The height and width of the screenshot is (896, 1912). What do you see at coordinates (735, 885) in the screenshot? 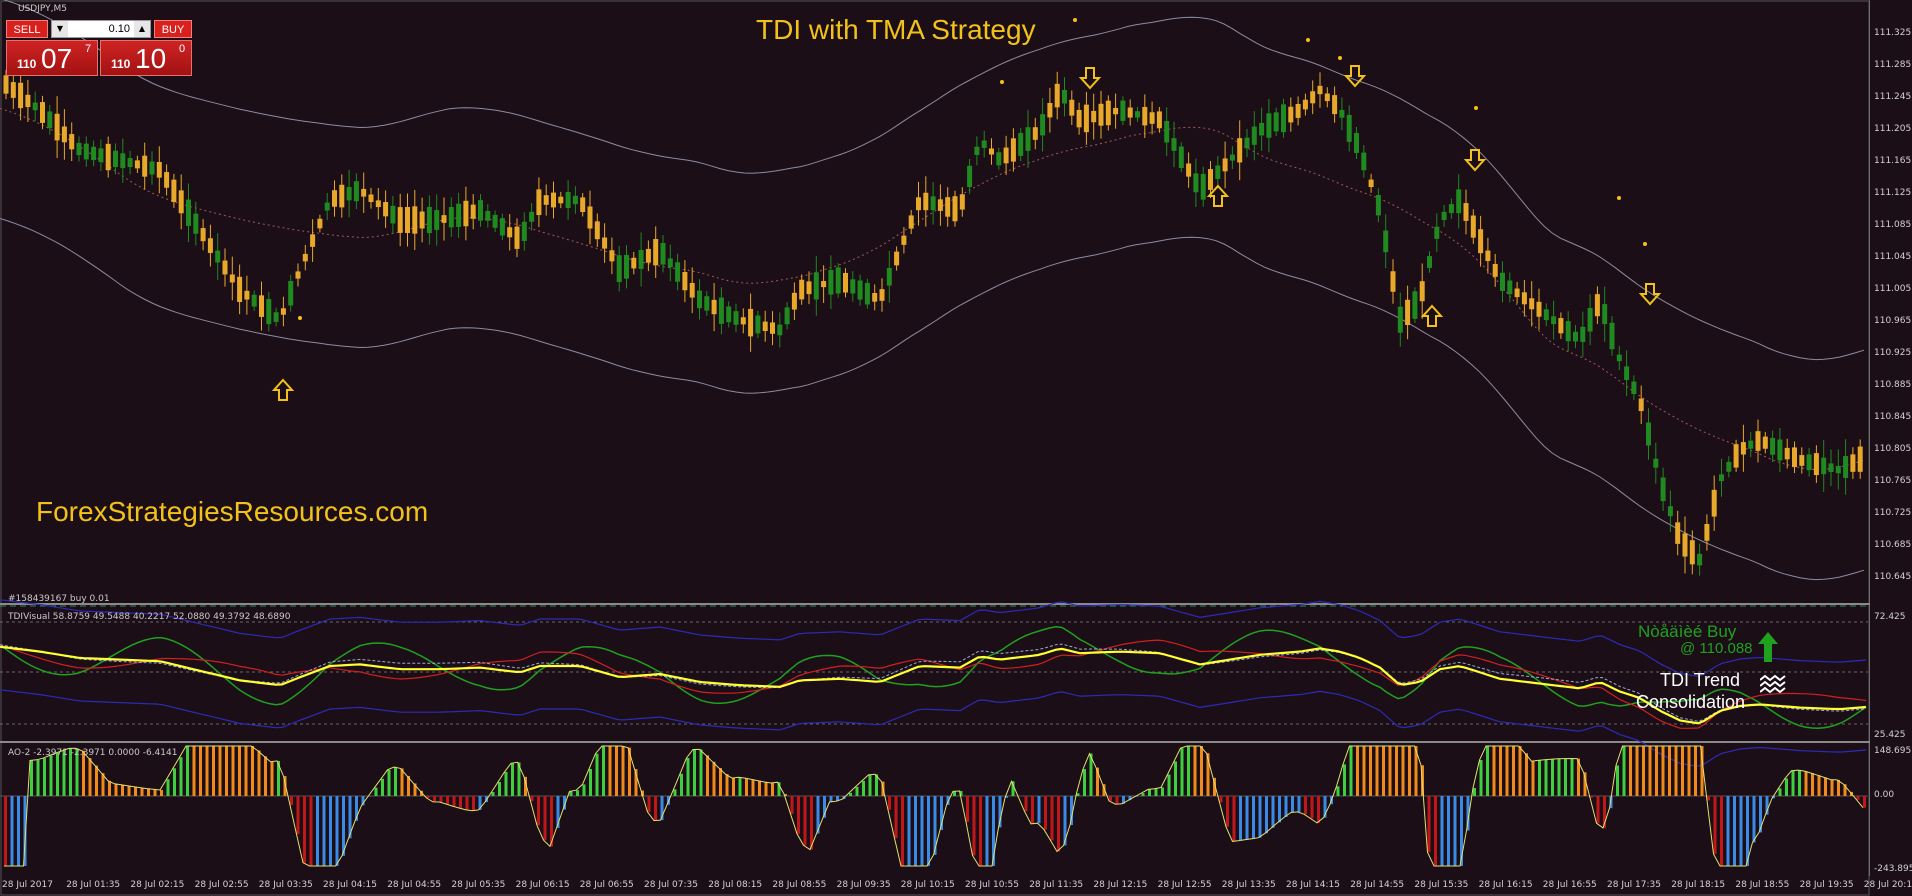
I see `time-tick-label: 28 Jul 08:15` at bounding box center [735, 885].